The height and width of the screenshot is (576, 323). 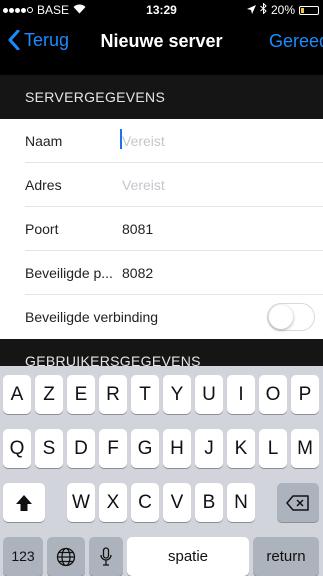 What do you see at coordinates (241, 502) in the screenshot?
I see `key-n: N` at bounding box center [241, 502].